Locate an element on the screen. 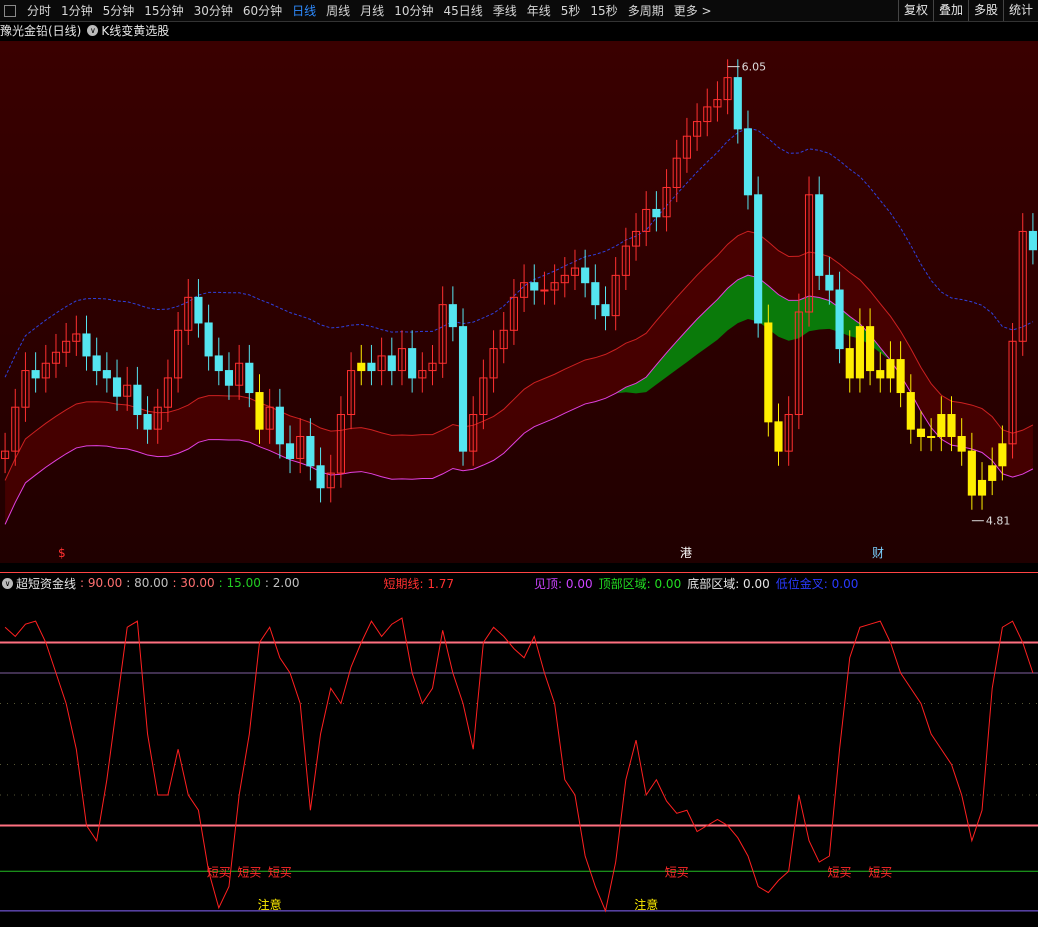 The width and height of the screenshot is (1038, 927). period-tab: 日线 is located at coordinates (304, 10).